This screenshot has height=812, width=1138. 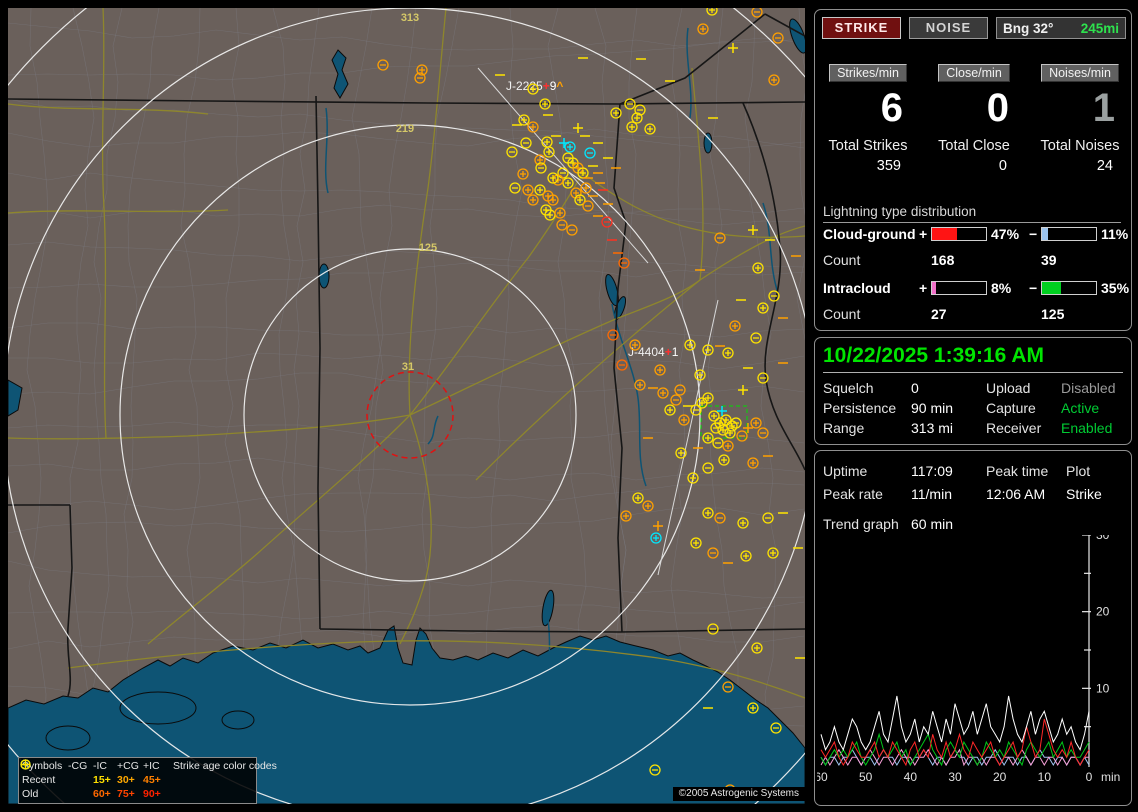 I want to click on legend-nic-header: -IC, so click(x=100, y=766).